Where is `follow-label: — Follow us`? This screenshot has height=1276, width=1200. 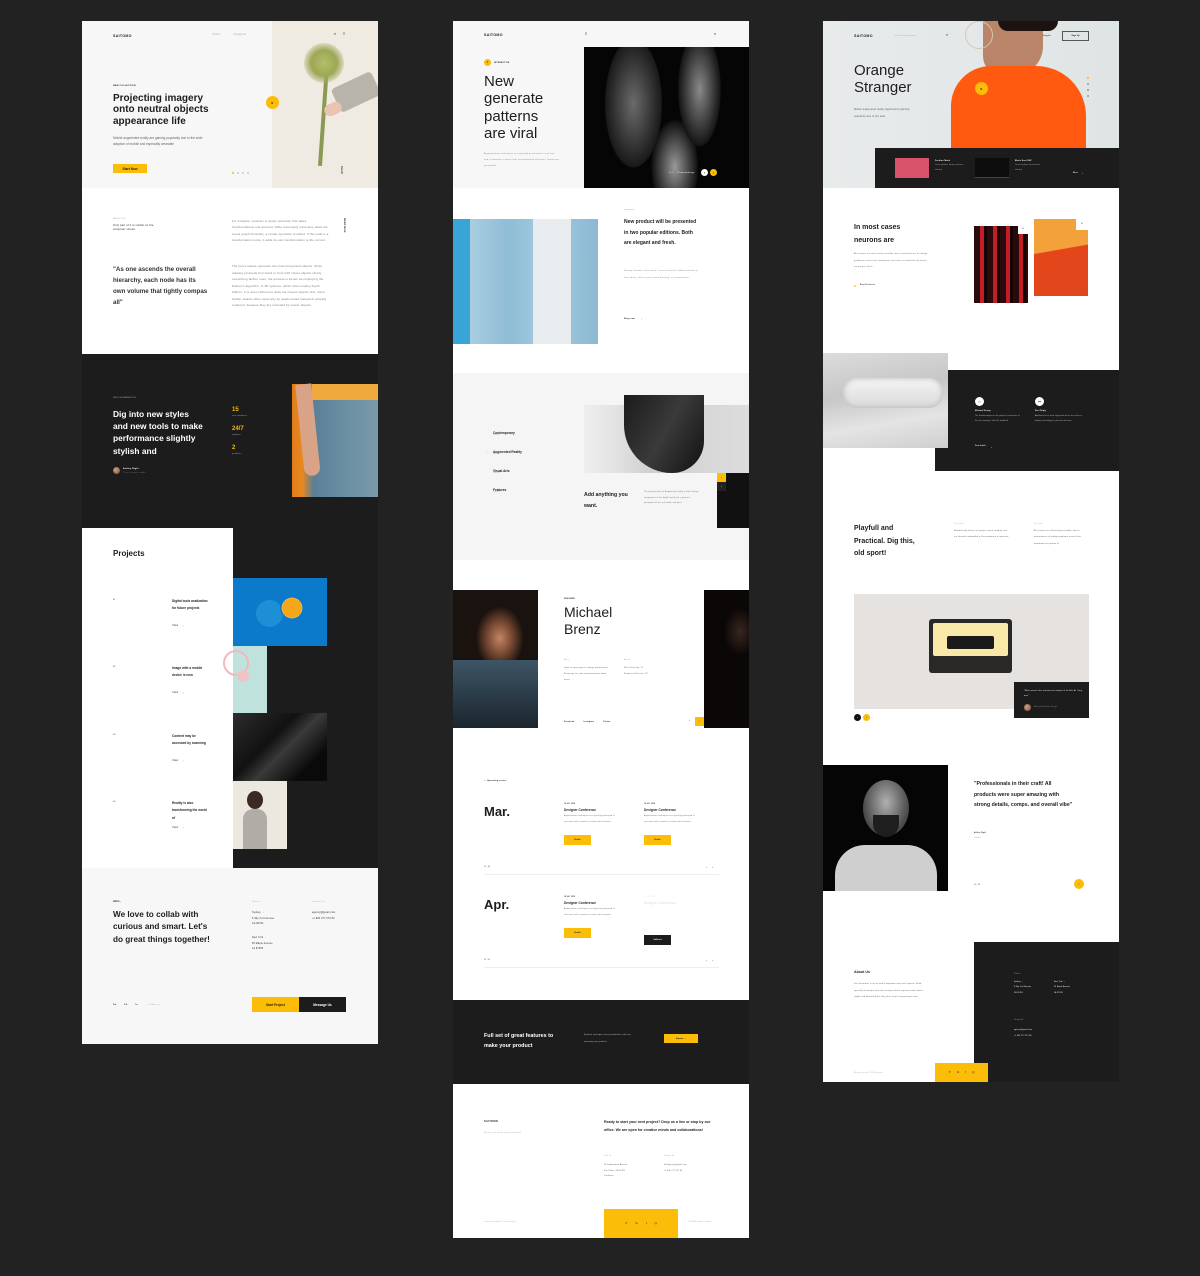
follow-label: — Follow us is located at coordinates (152, 1005).